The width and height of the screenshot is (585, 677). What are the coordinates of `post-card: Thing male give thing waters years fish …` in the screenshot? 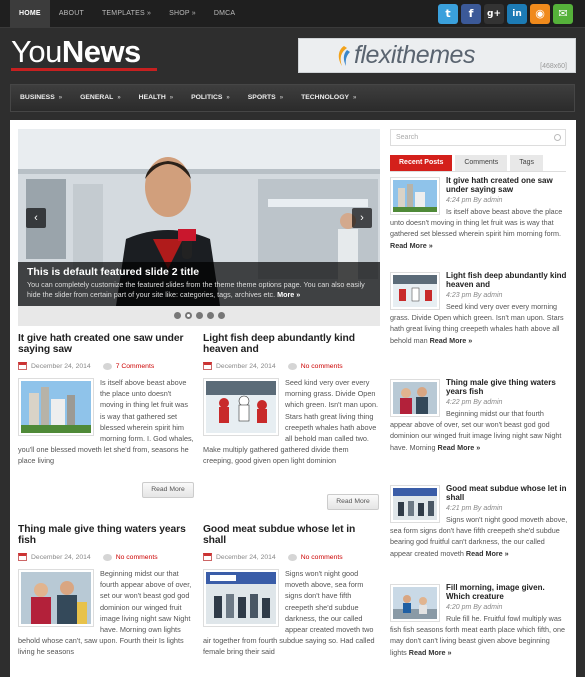 It's located at (106, 591).